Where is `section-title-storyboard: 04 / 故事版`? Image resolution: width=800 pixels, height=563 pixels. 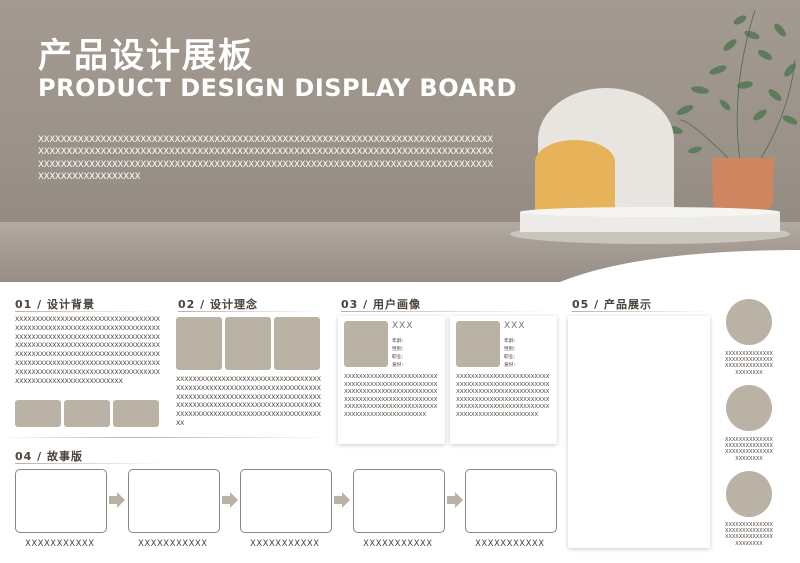
section-title-storyboard: 04 / 故事版 is located at coordinates (49, 456).